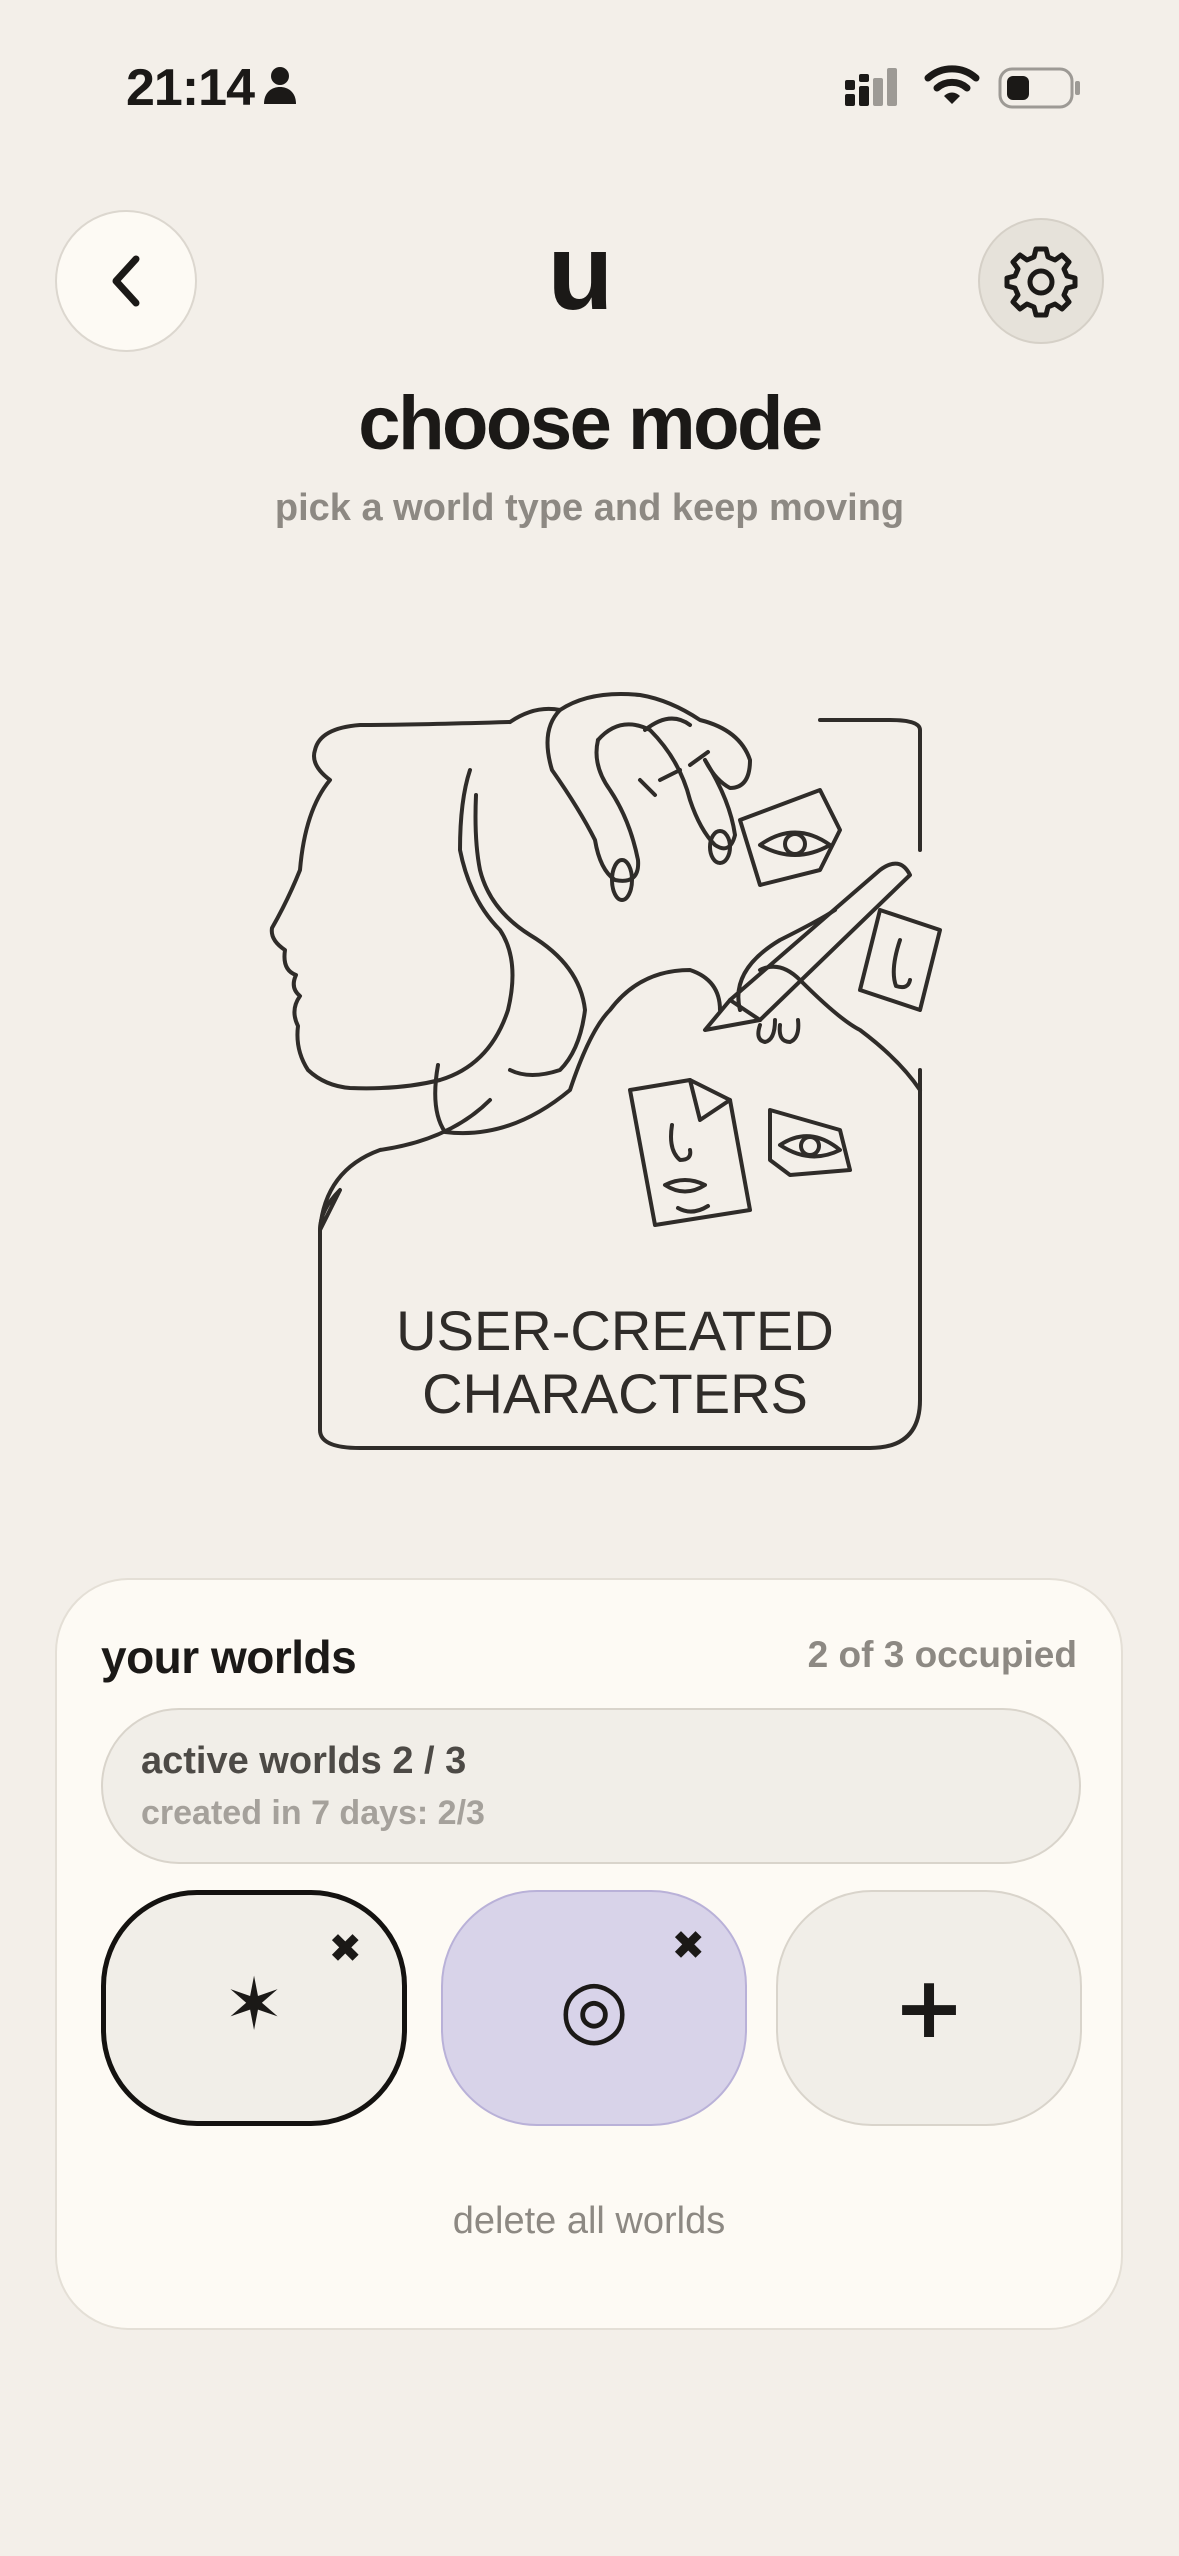  Describe the element at coordinates (952, 84) in the screenshot. I see `wifi-icon` at that location.